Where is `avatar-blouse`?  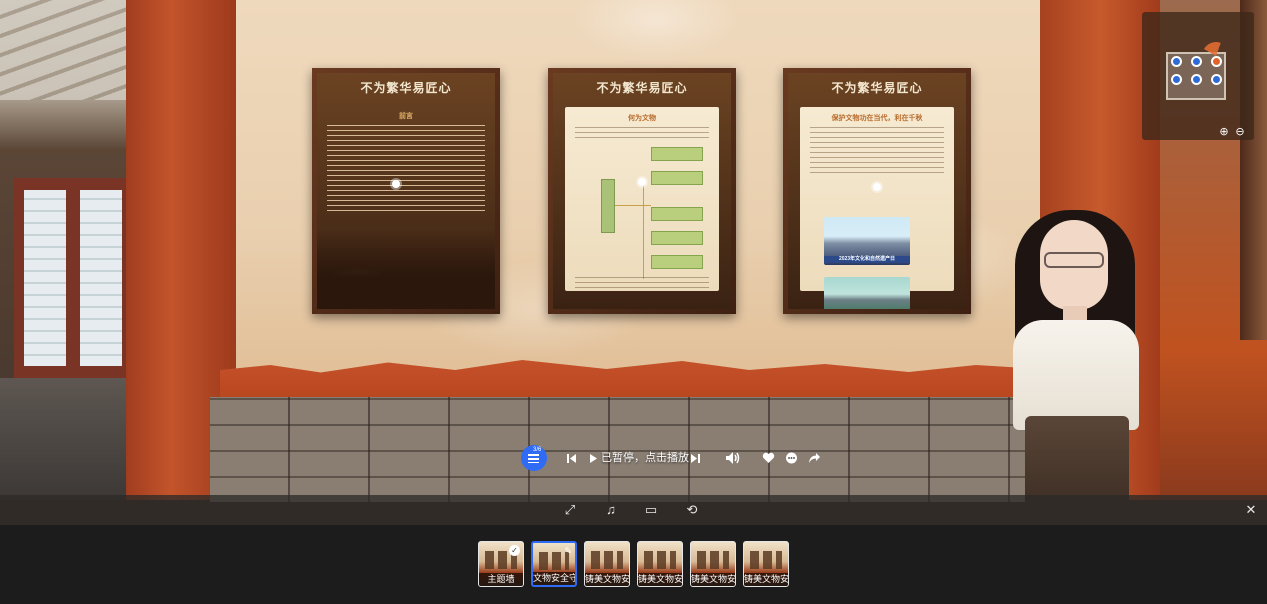 avatar-blouse is located at coordinates (1076, 375).